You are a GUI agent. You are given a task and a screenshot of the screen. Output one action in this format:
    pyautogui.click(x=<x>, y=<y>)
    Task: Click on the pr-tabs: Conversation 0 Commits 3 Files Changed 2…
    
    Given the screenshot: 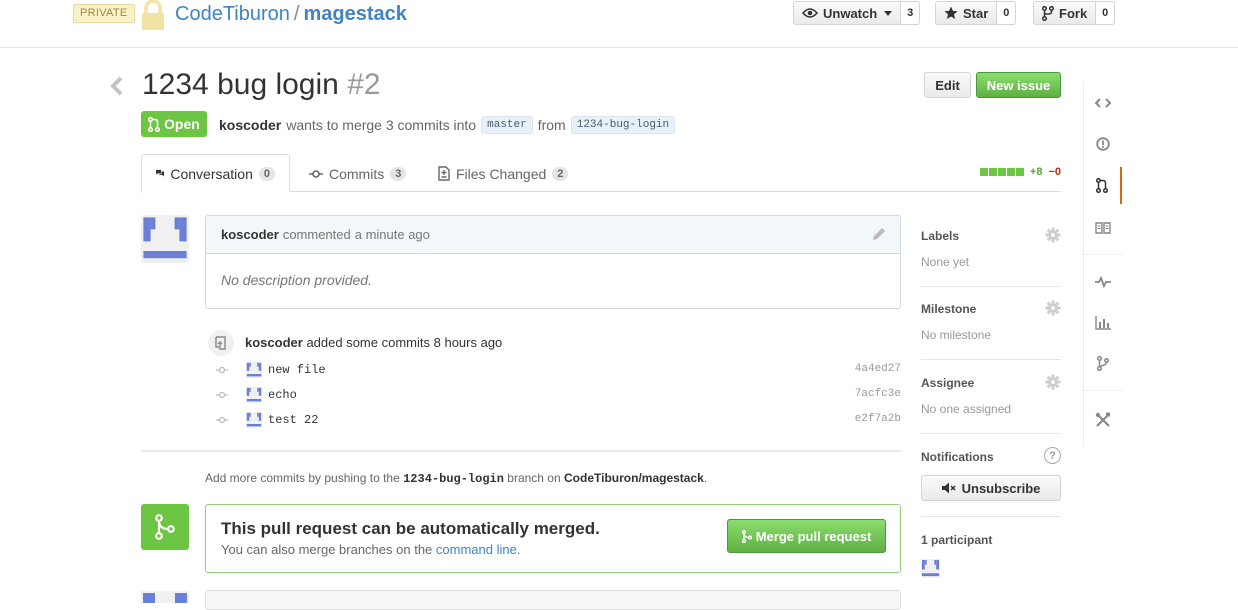 What is the action you would take?
    pyautogui.click(x=601, y=173)
    